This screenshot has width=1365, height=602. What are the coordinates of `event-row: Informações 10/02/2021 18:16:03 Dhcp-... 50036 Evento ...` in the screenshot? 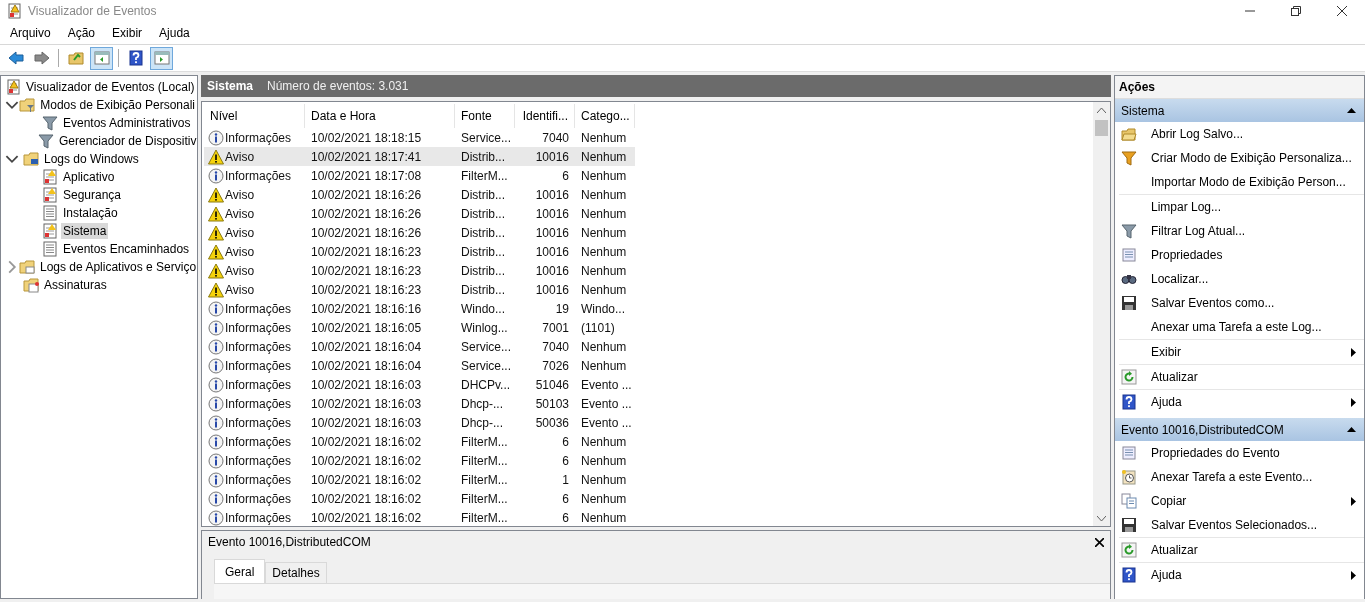 It's located at (419, 422).